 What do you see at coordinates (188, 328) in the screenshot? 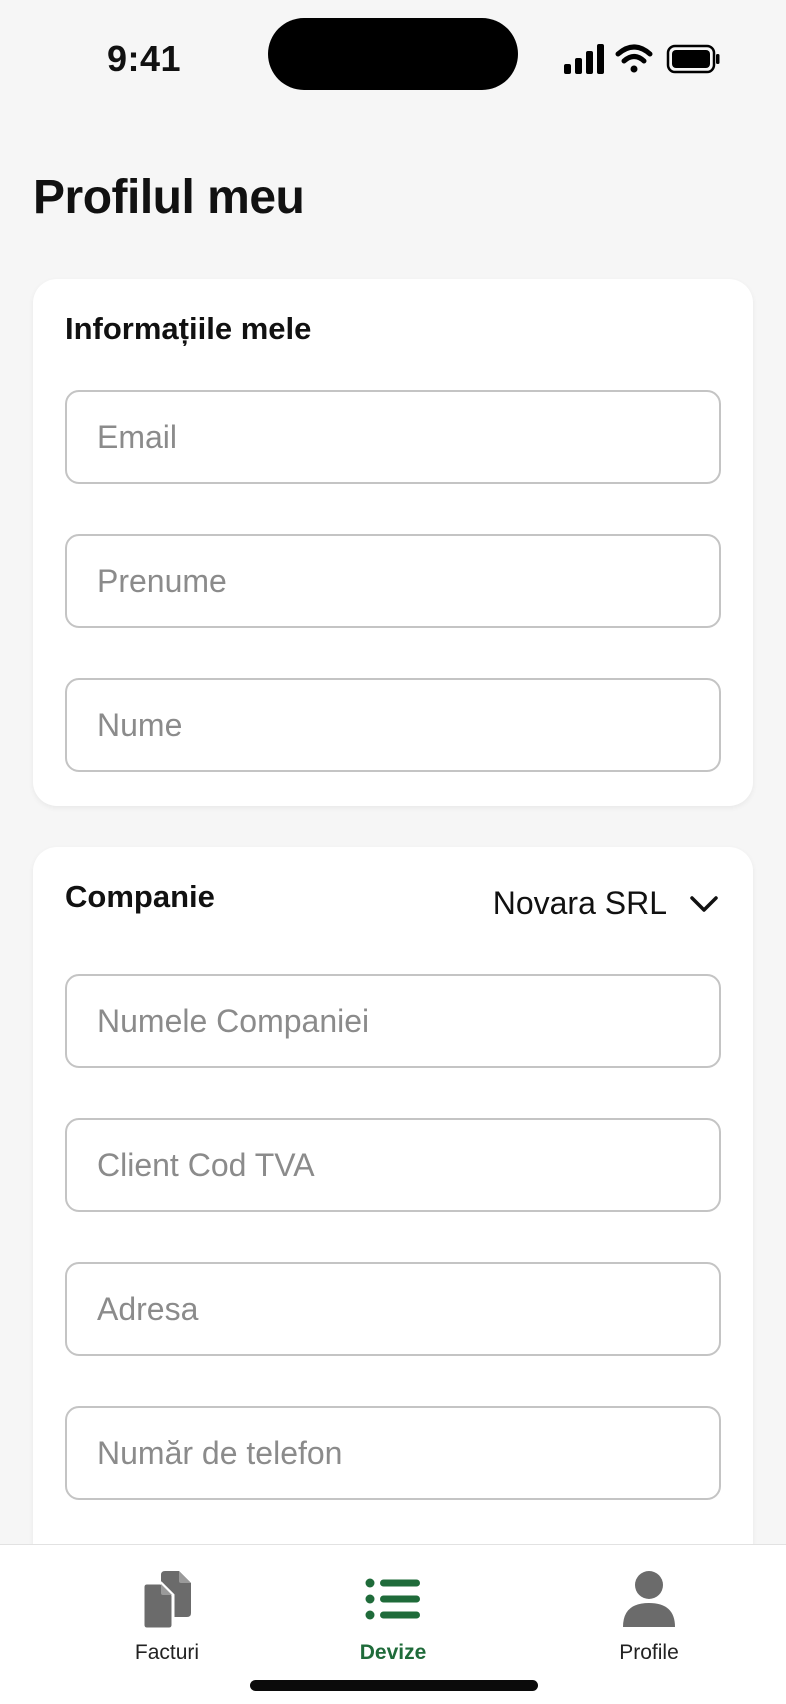
I see `info-card-title: Informațiile mele` at bounding box center [188, 328].